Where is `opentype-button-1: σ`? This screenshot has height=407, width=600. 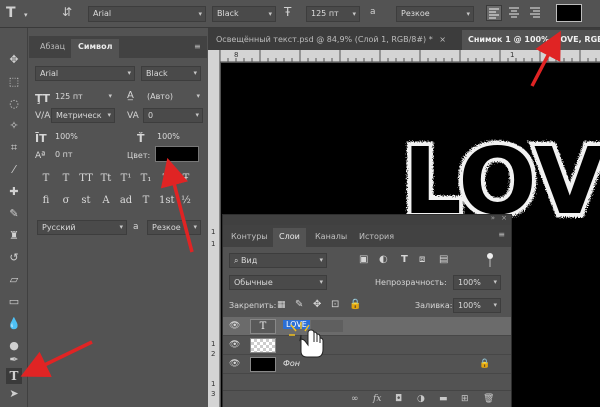
opentype-button-1: σ is located at coordinates (66, 201).